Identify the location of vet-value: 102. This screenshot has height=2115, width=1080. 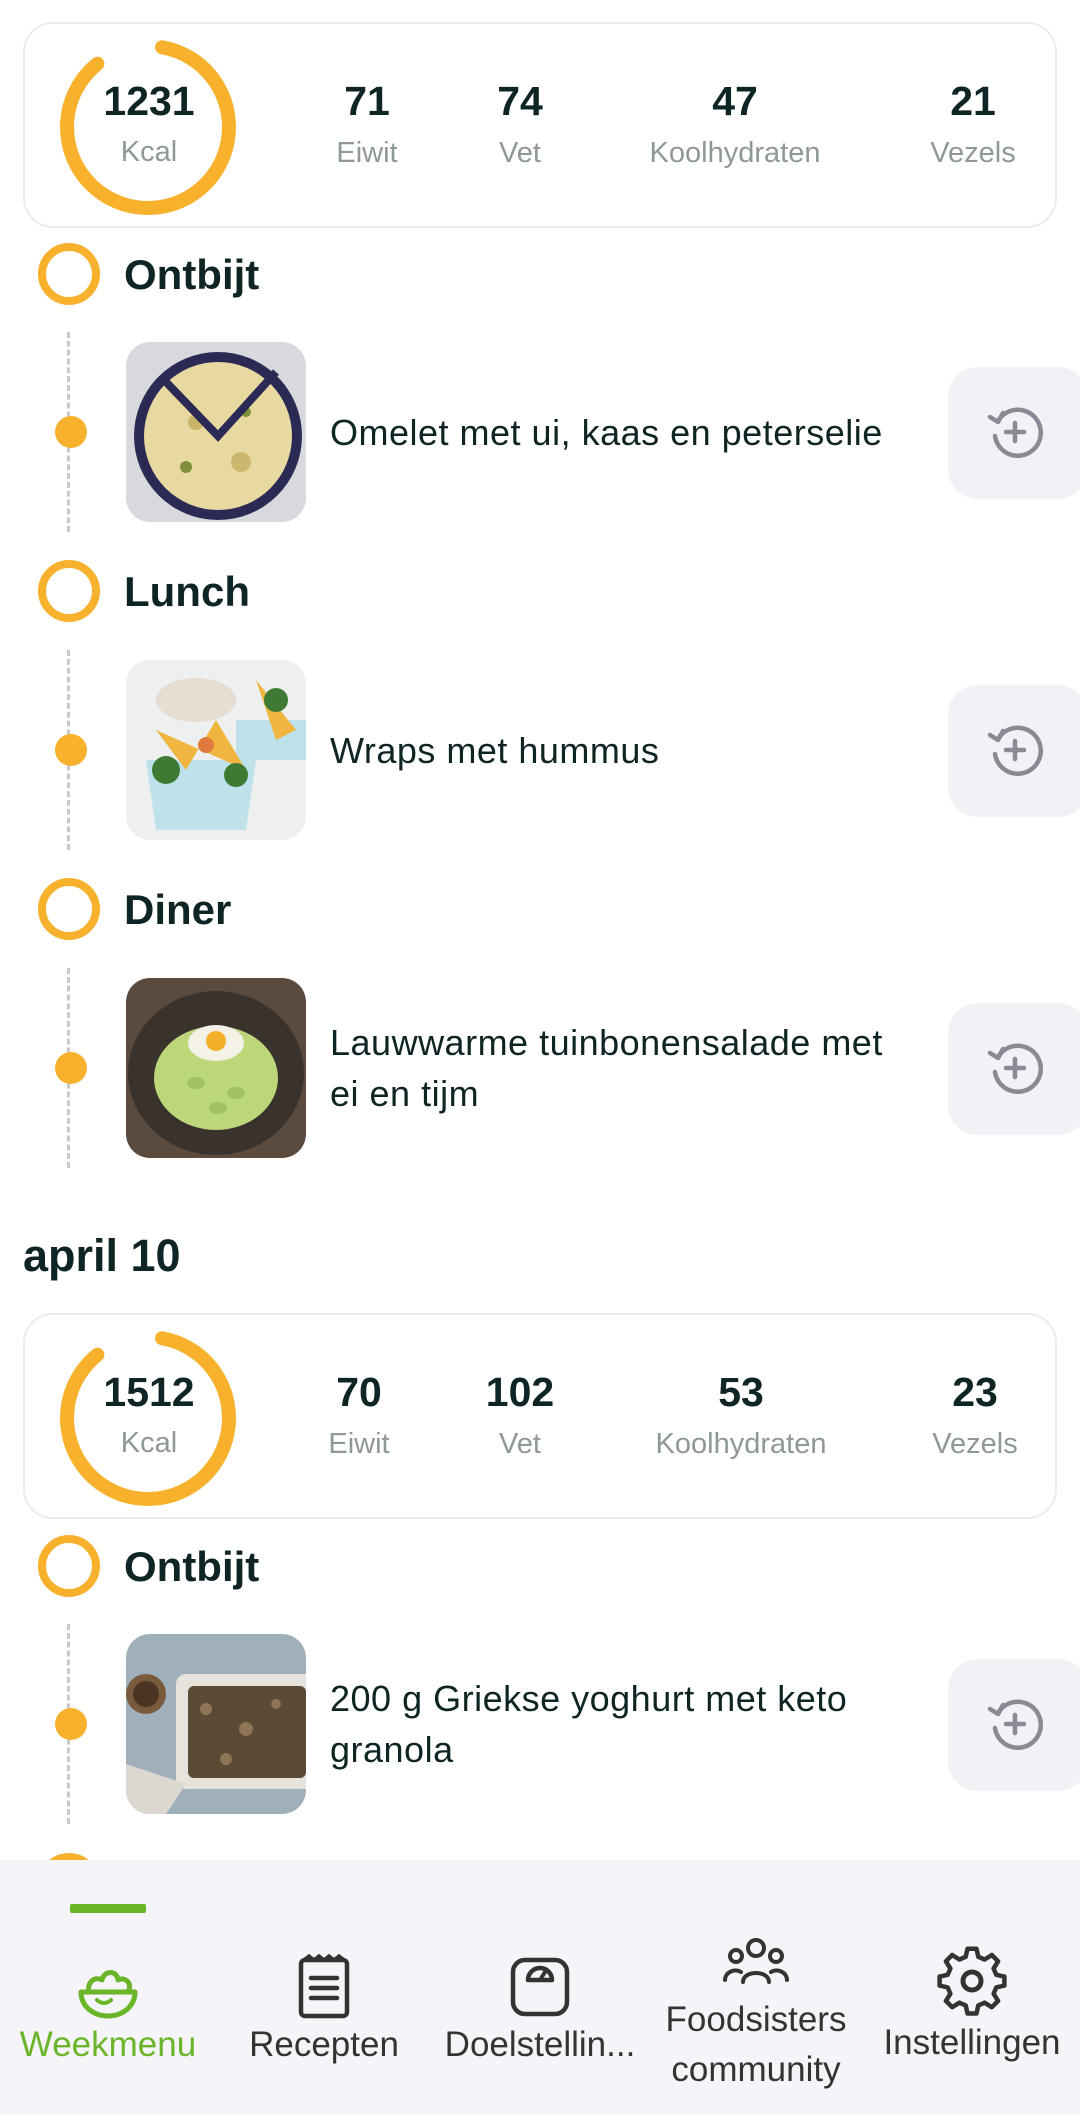
(520, 1392).